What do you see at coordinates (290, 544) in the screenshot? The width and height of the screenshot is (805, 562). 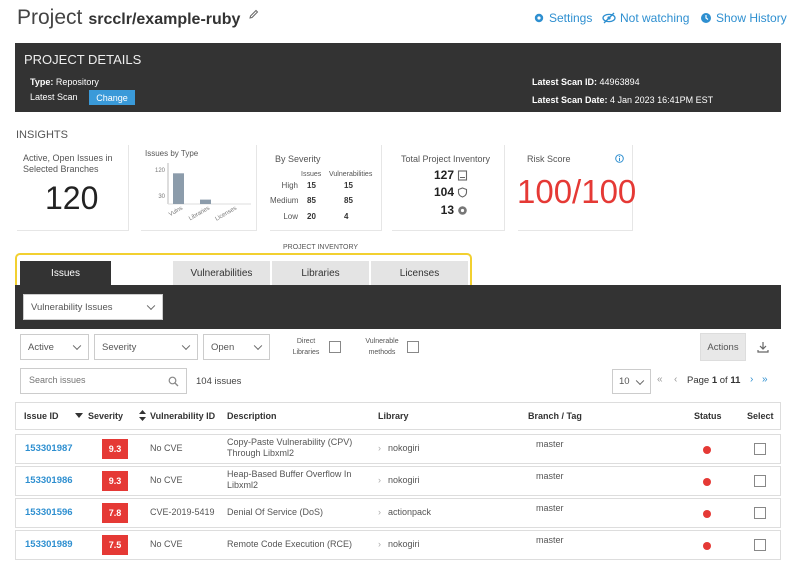 I see `description: Remote Code Execution (RCE)` at bounding box center [290, 544].